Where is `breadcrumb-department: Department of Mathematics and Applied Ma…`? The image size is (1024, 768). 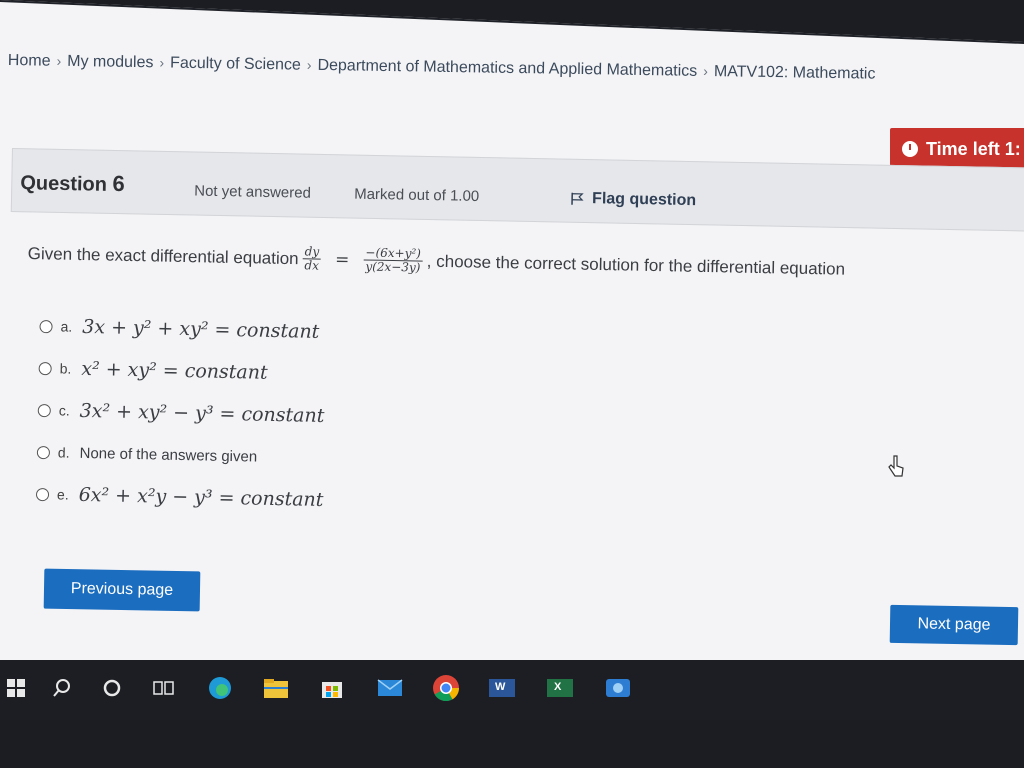 breadcrumb-department: Department of Mathematics and Applied Ma… is located at coordinates (507, 68).